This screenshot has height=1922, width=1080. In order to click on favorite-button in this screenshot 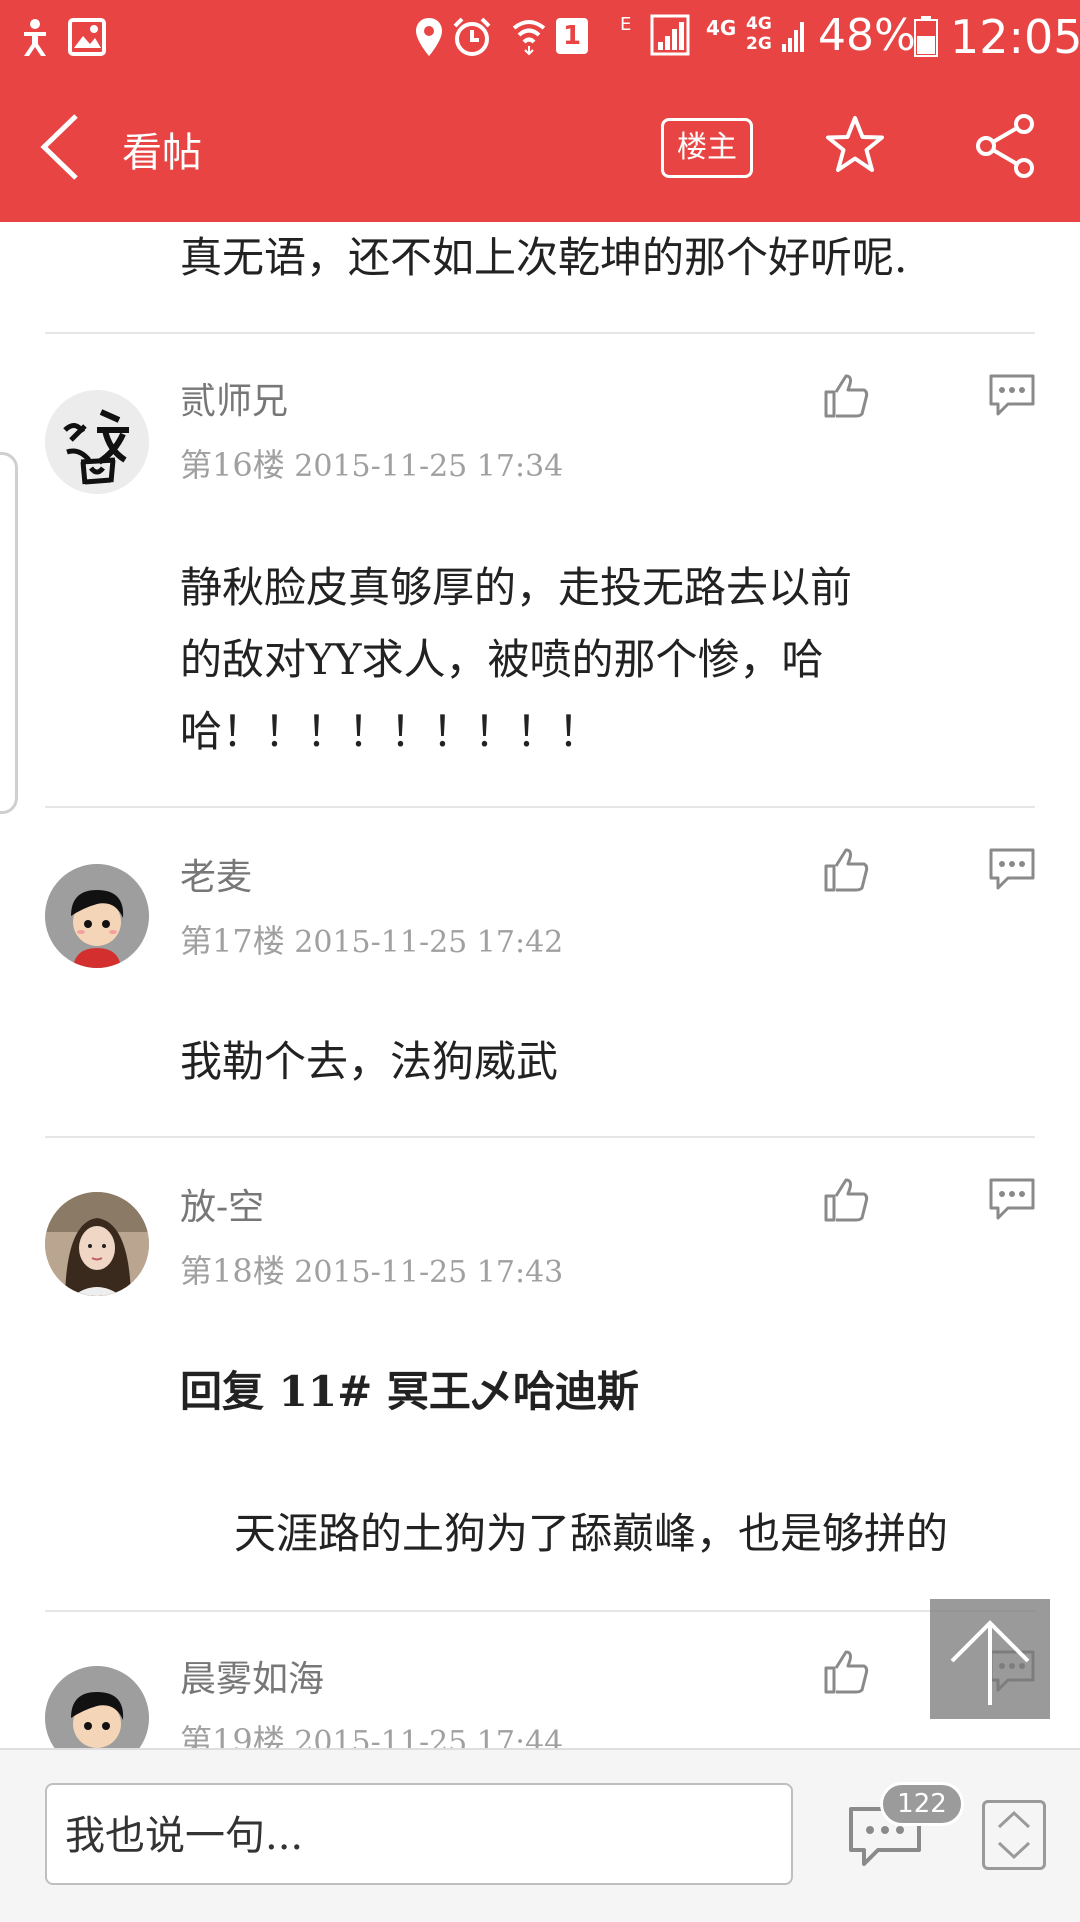, I will do `click(855, 145)`.